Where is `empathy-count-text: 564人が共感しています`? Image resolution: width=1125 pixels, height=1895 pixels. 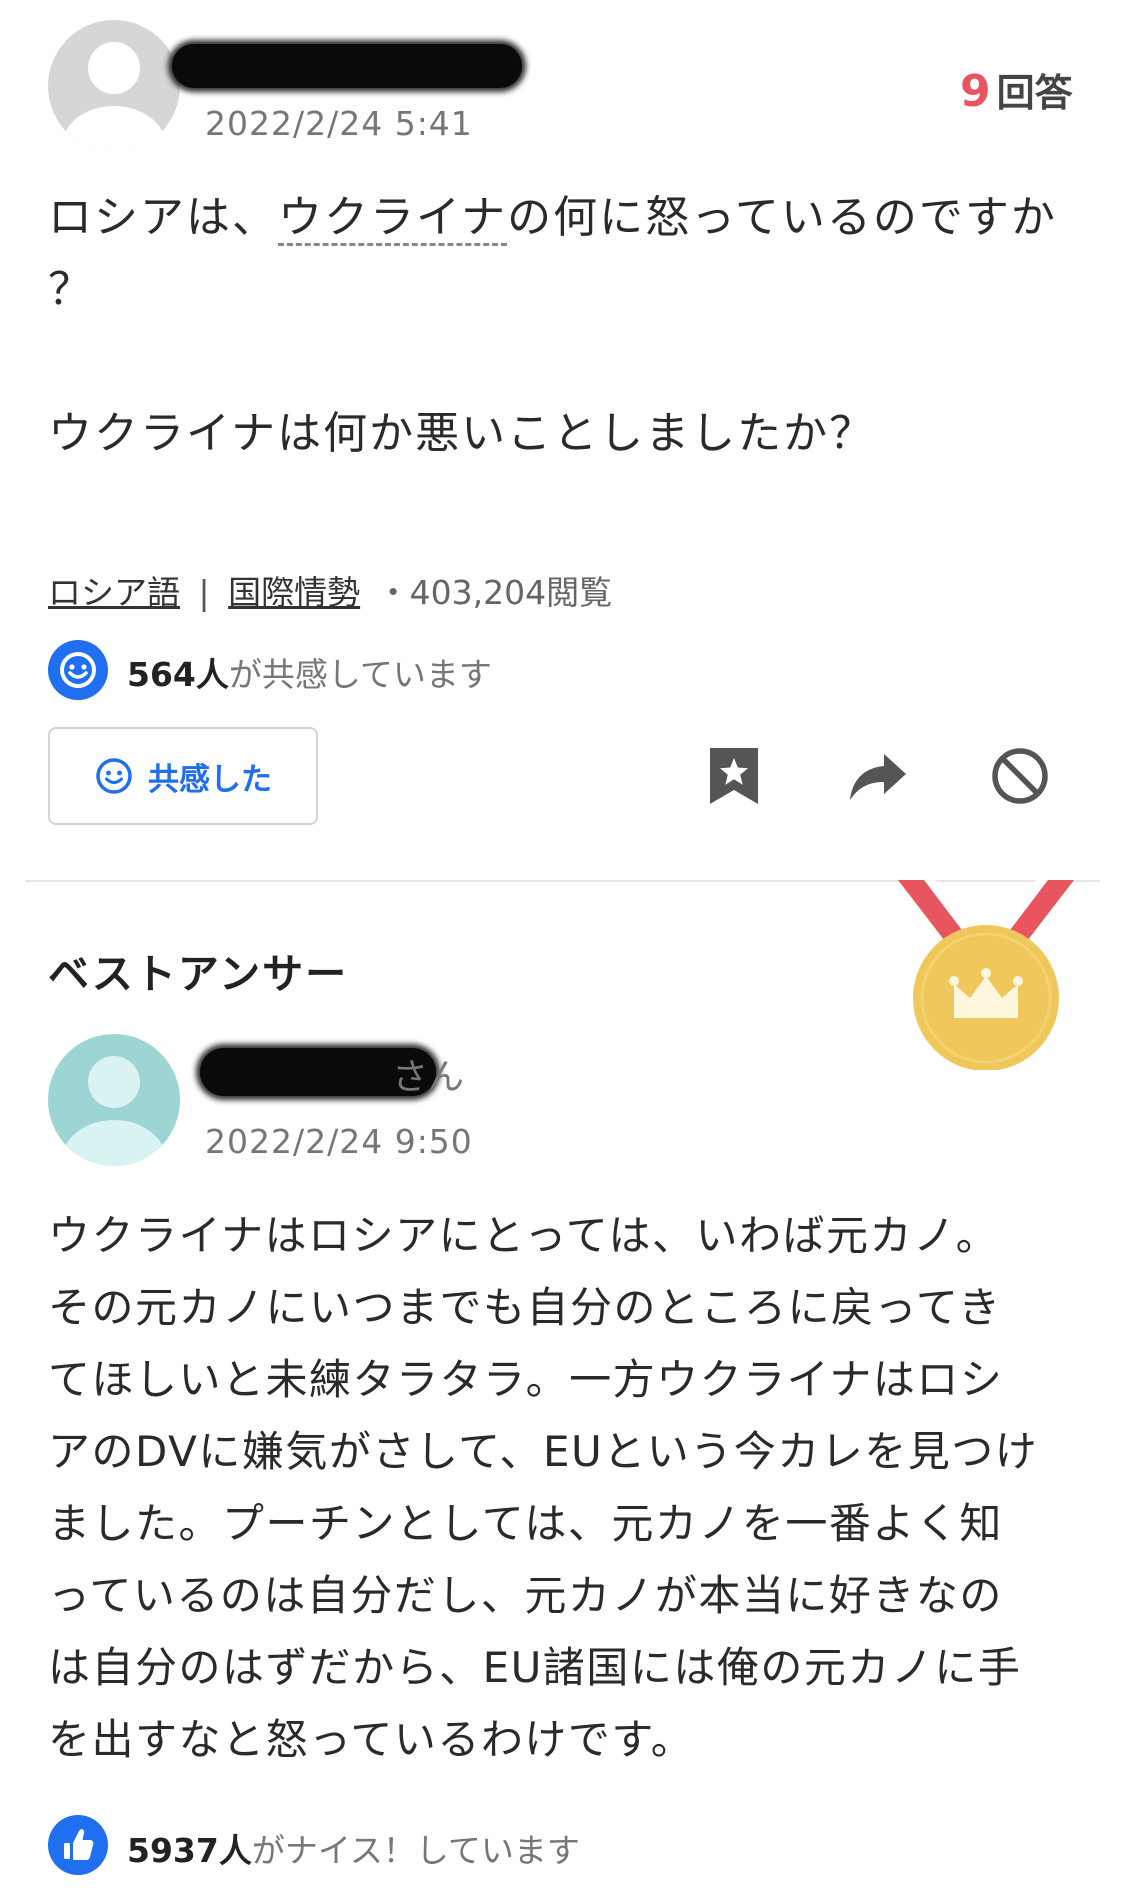
empathy-count-text: 564人が共感しています is located at coordinates (309, 672).